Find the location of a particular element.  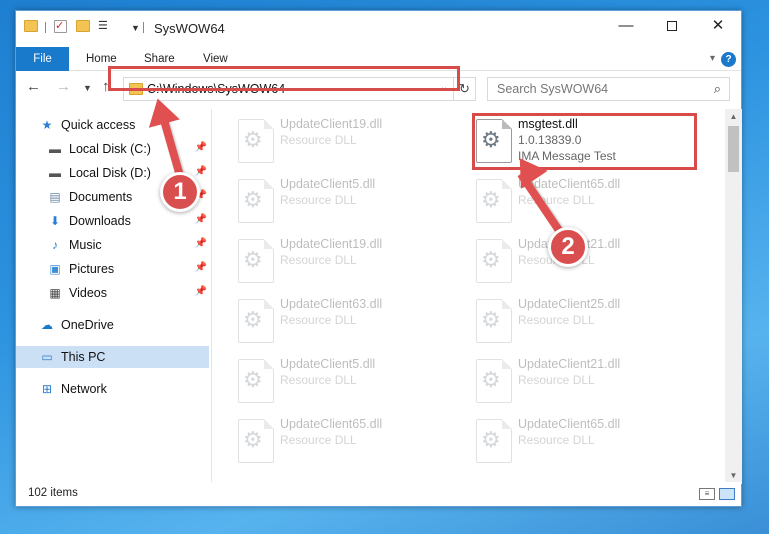

sidebar-item-music: ♪ Music 📌 is located at coordinates (112, 245).